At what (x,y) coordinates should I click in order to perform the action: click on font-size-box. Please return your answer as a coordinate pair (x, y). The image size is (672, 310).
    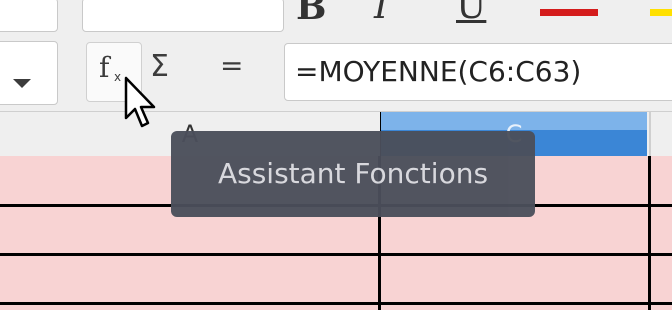
    Looking at the image, I should click on (183, 16).